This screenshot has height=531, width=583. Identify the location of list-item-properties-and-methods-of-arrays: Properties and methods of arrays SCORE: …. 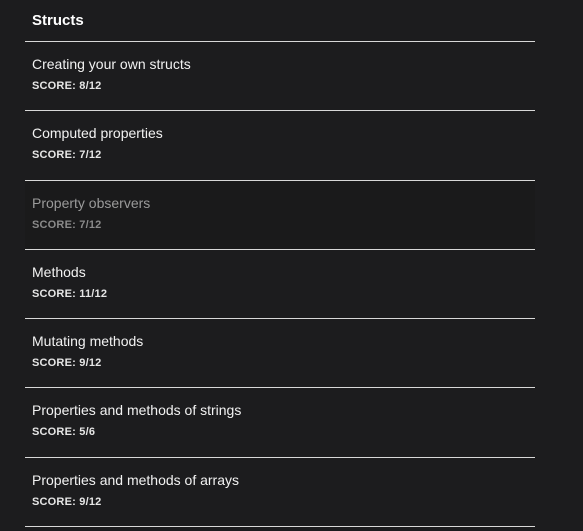
(280, 493).